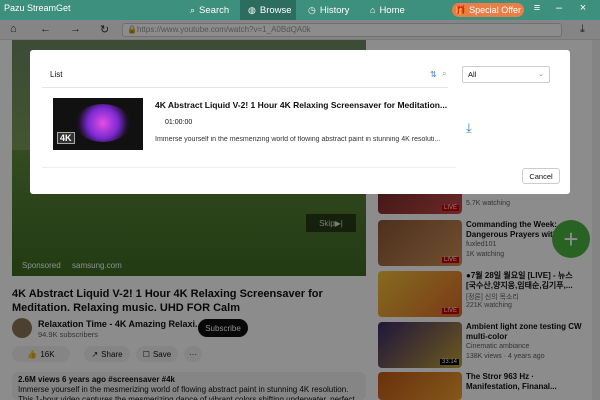 The width and height of the screenshot is (600, 400). I want to click on video-thumbnail: 4K, so click(98, 124).